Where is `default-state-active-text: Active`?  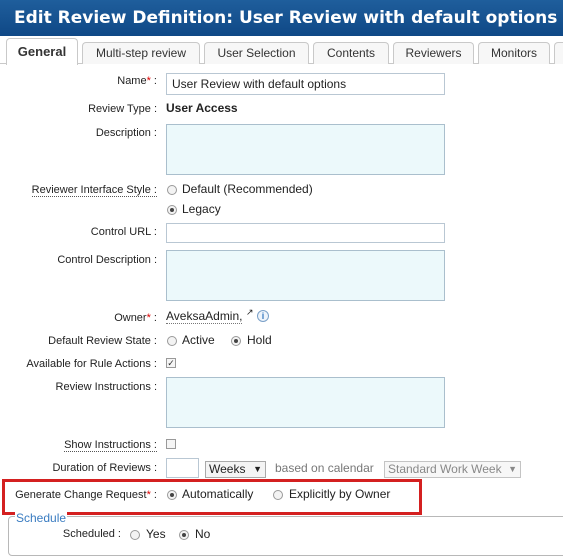 default-state-active-text: Active is located at coordinates (198, 340).